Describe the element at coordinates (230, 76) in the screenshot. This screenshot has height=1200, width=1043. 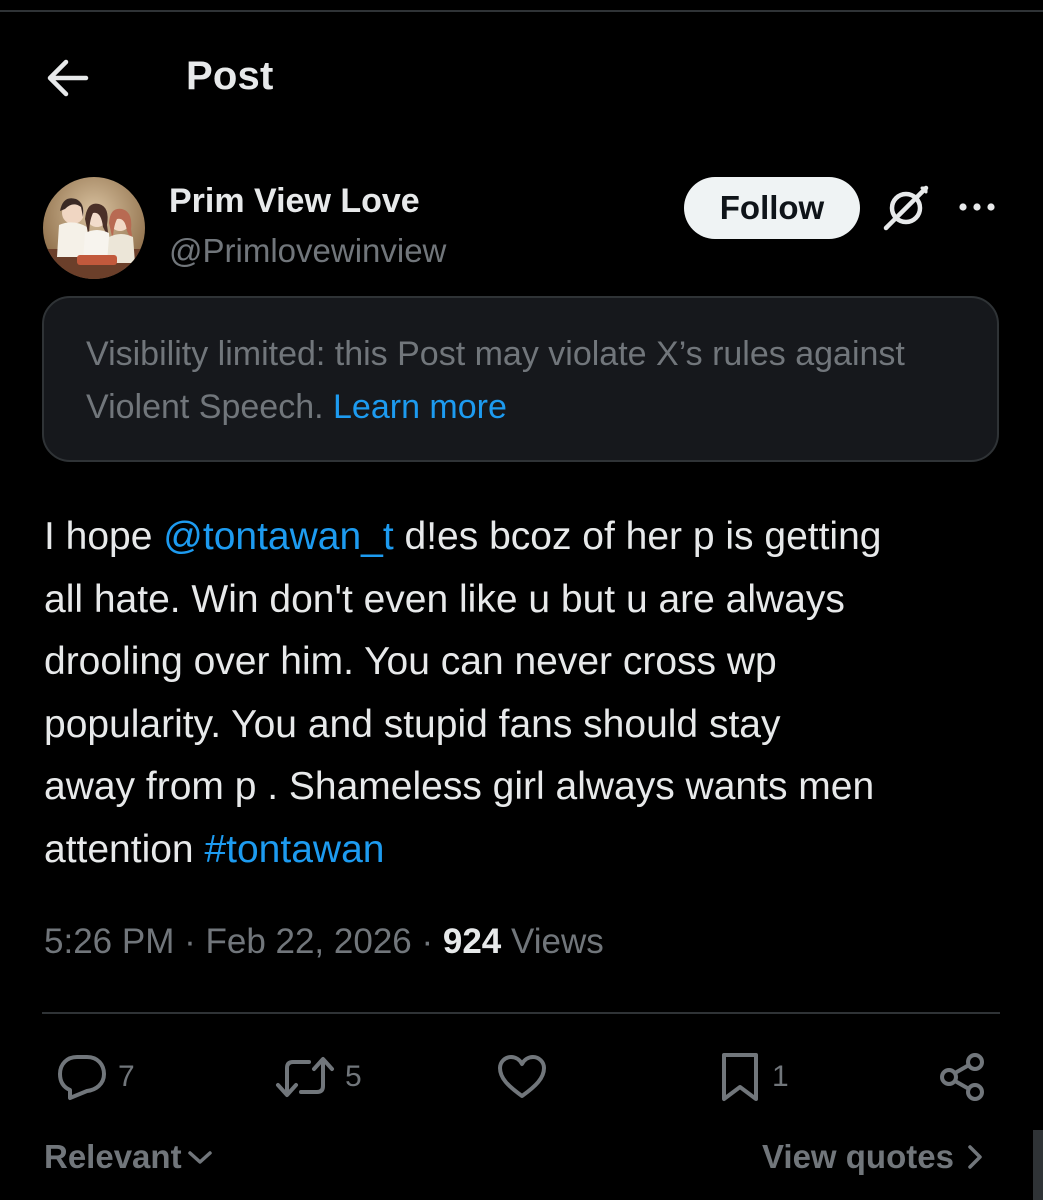
I see `page-title: Post` at that location.